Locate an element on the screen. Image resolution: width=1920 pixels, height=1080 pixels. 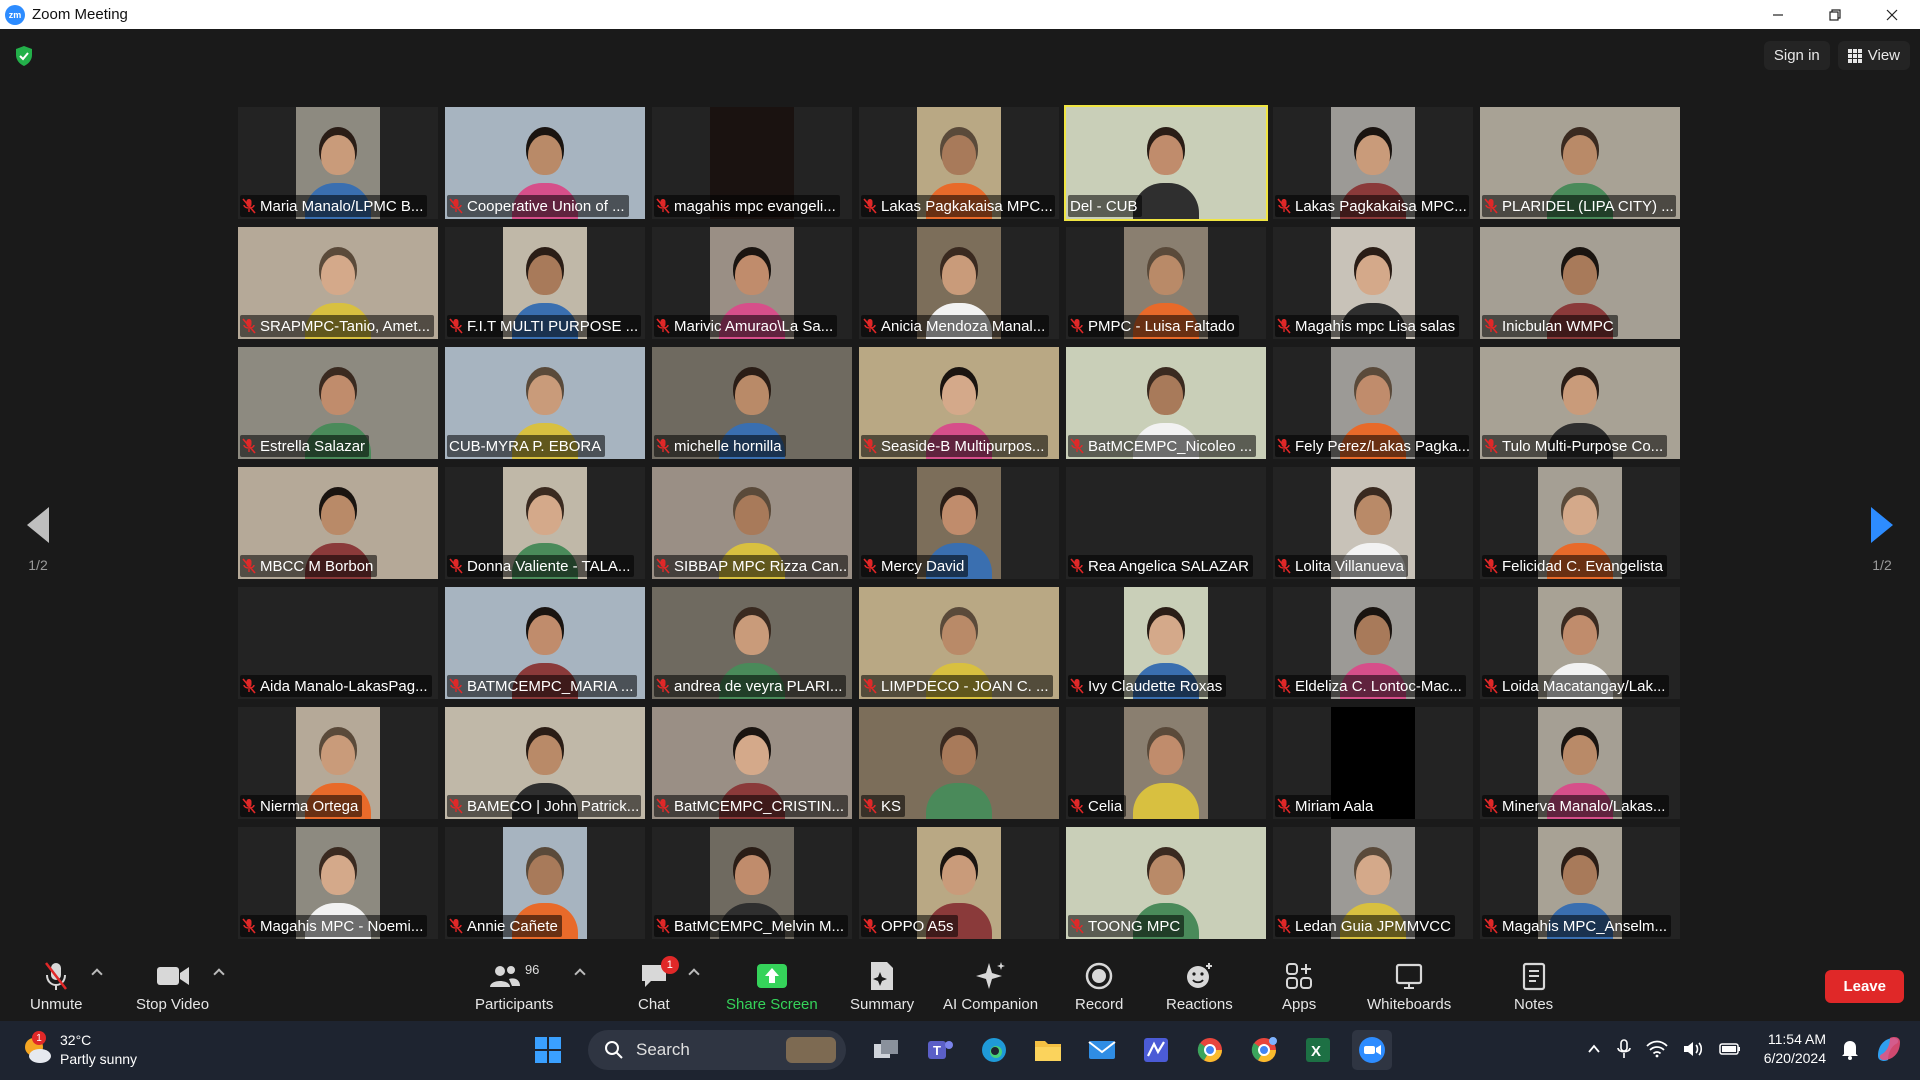
participant-tile: Inicbulan WMPC is located at coordinates (1580, 283).